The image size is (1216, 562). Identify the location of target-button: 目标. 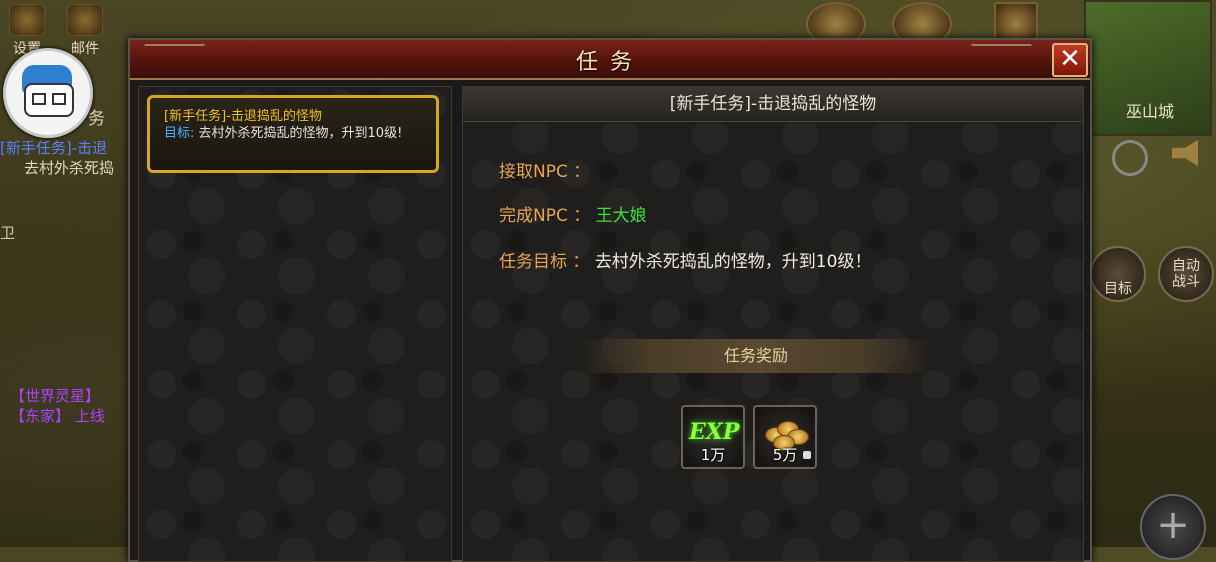
(1118, 274).